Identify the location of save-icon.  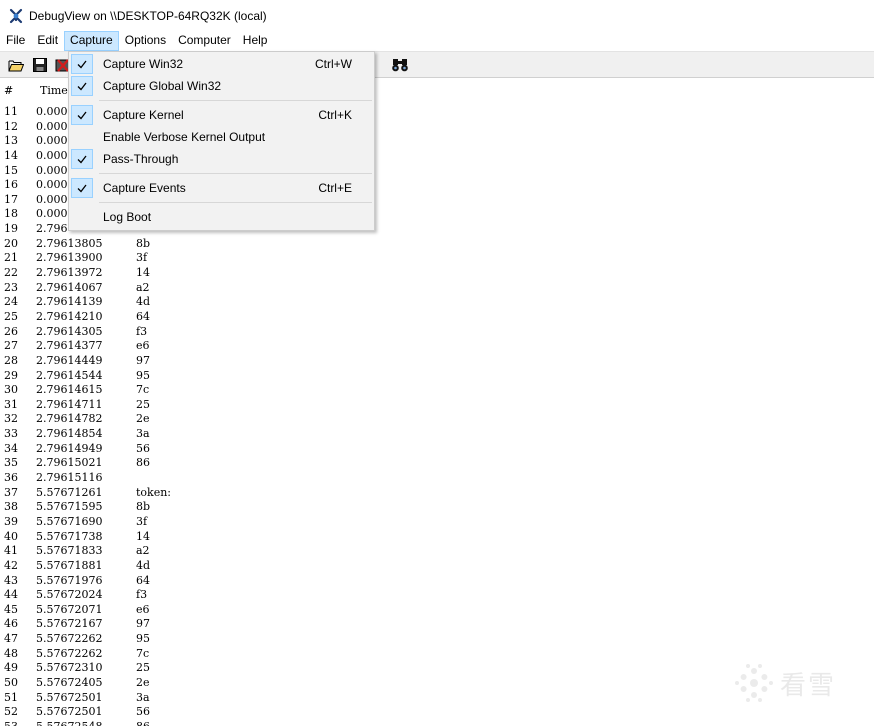
(40, 65).